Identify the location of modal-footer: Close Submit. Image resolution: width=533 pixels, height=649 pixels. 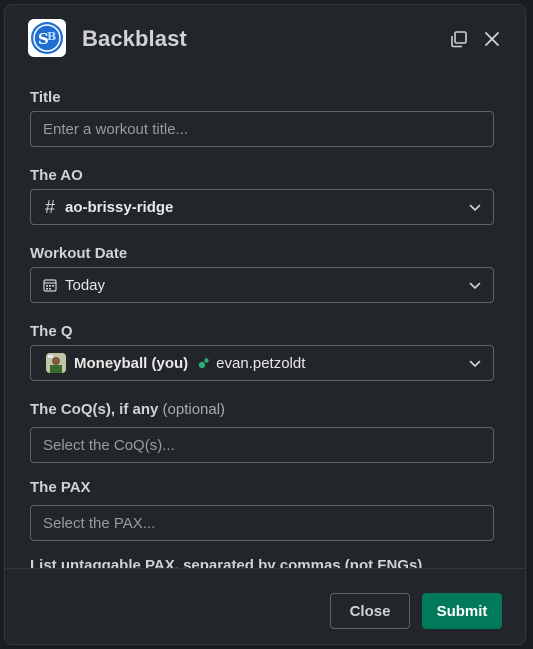
(265, 606).